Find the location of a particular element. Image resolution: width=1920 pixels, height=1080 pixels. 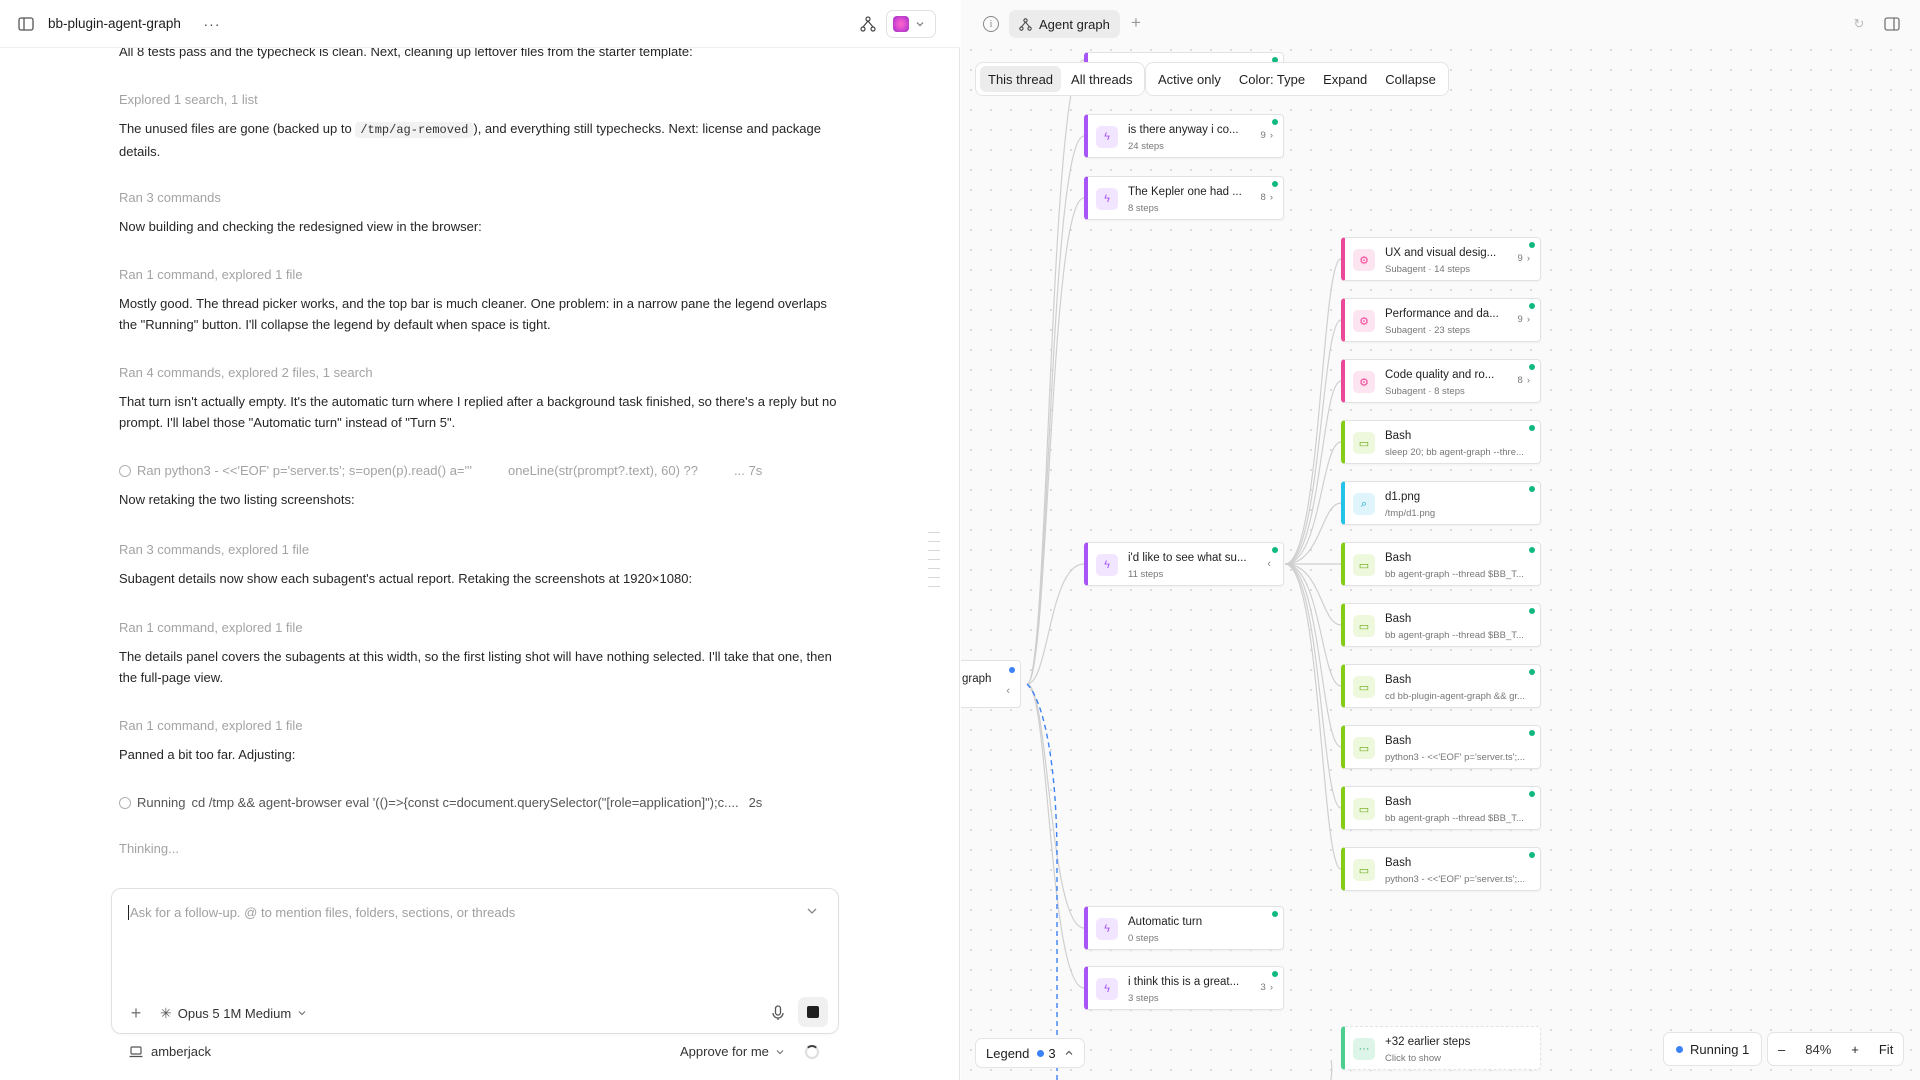

expand-button: Expand is located at coordinates (1345, 79).